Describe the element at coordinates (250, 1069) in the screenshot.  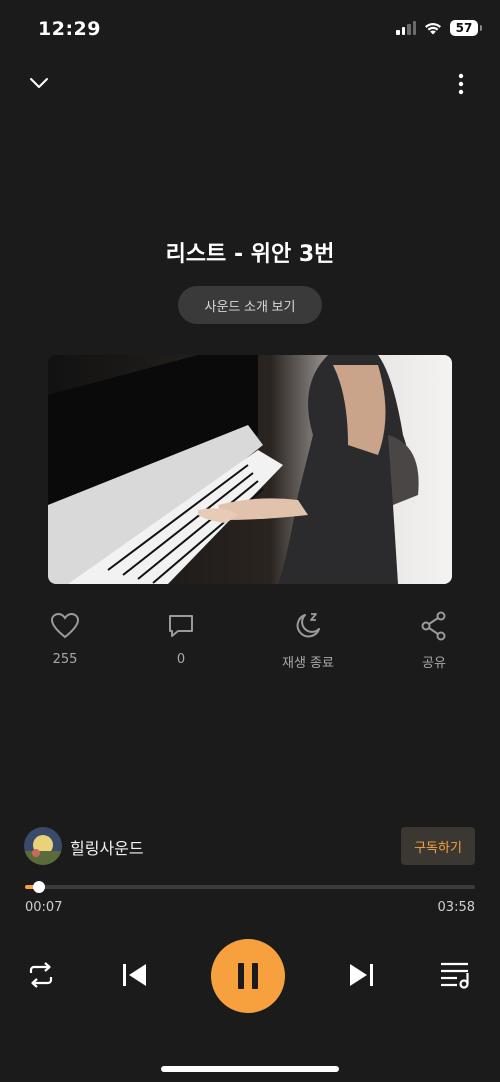
I see `home-indicator` at that location.